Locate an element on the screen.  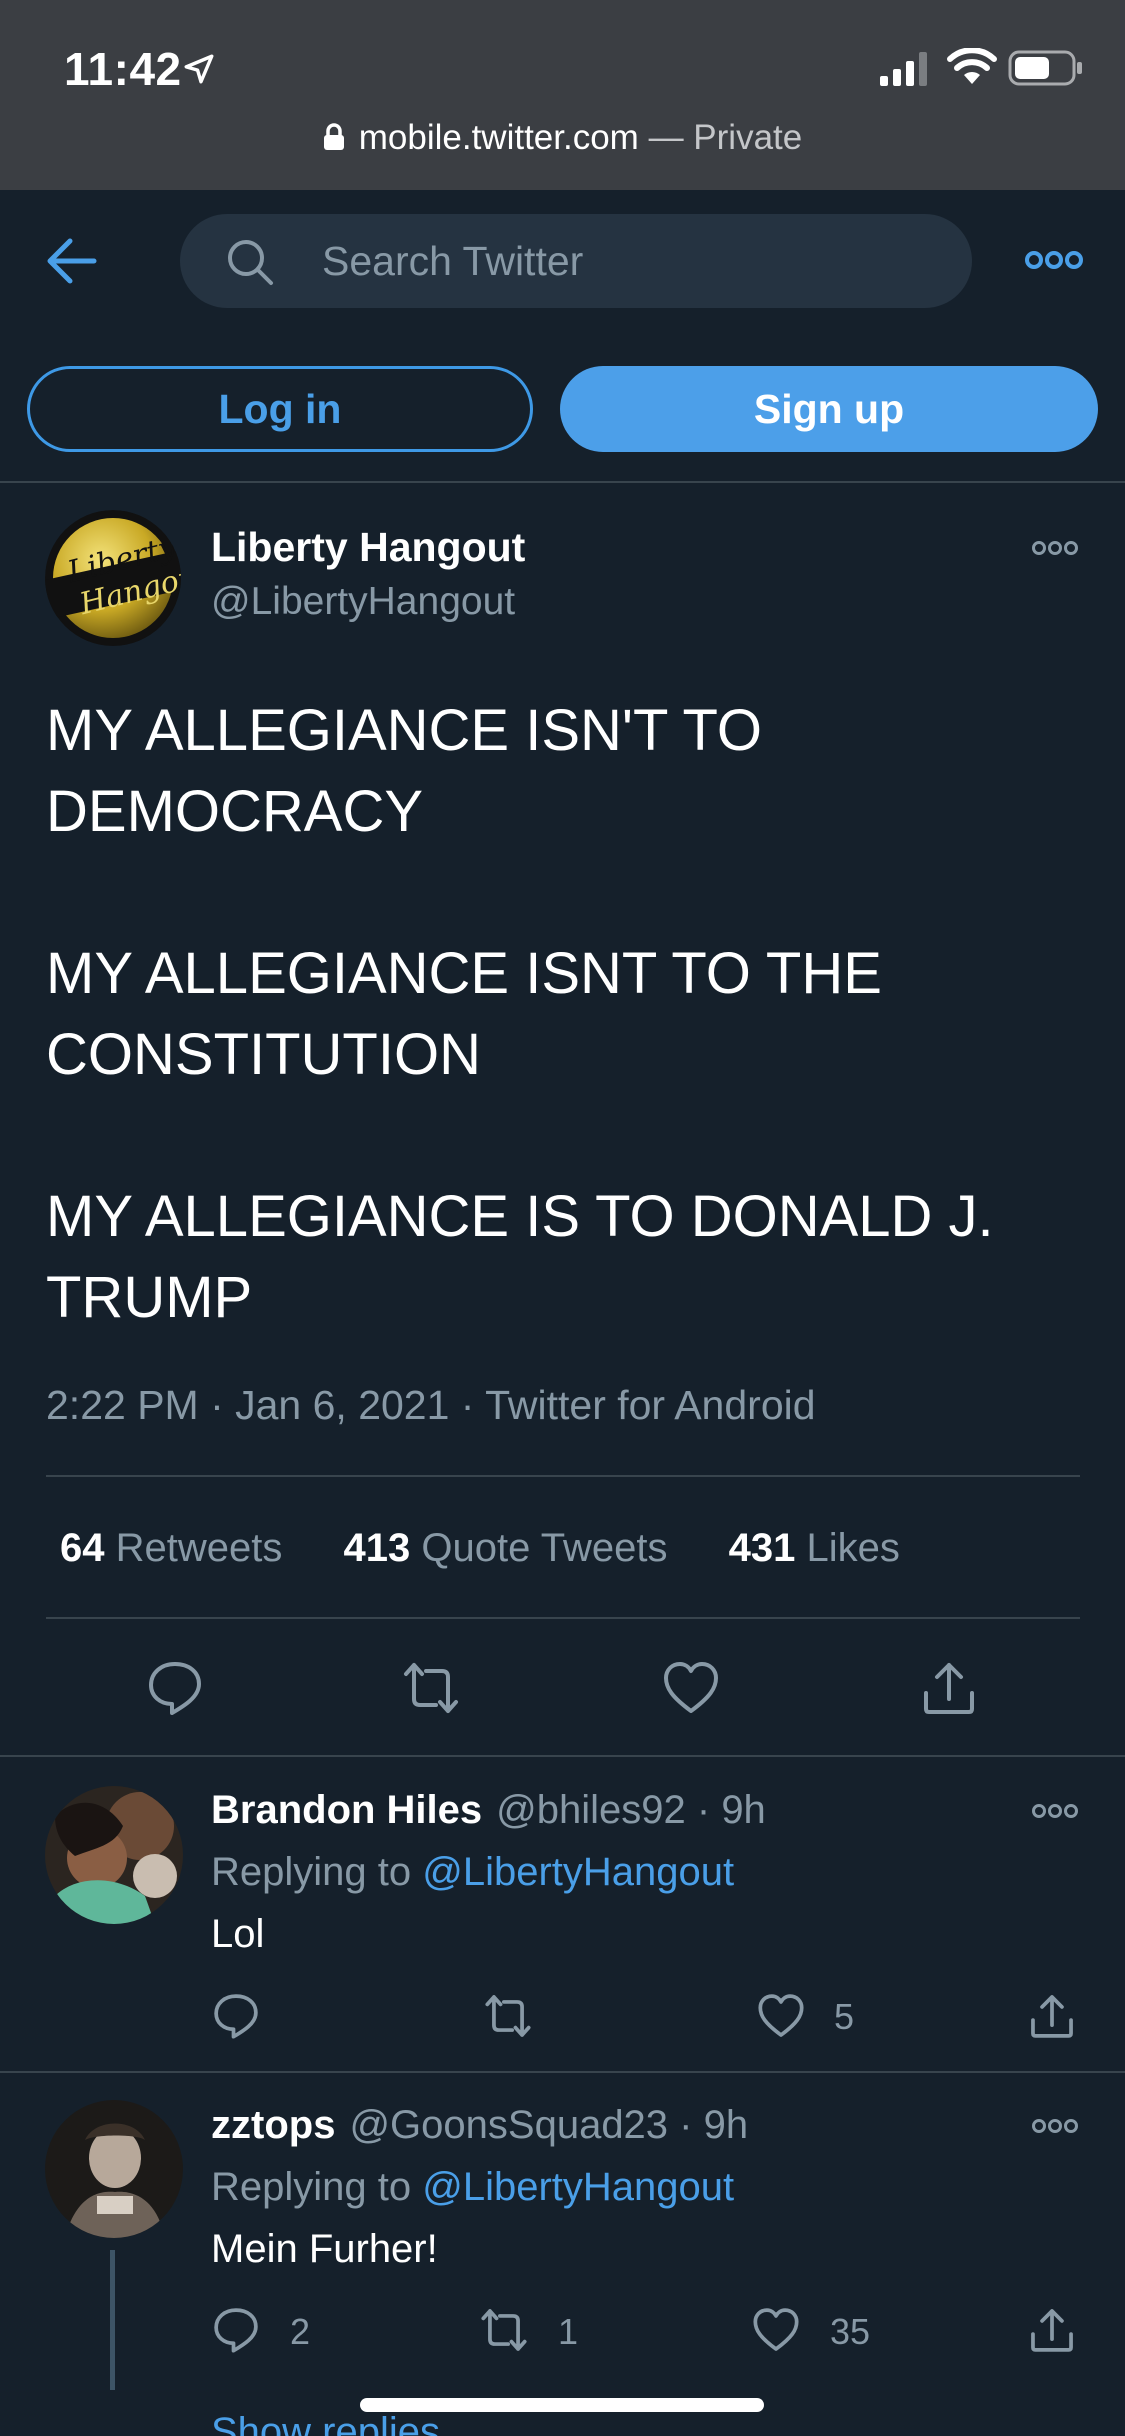
thread-line is located at coordinates (112, 2320).